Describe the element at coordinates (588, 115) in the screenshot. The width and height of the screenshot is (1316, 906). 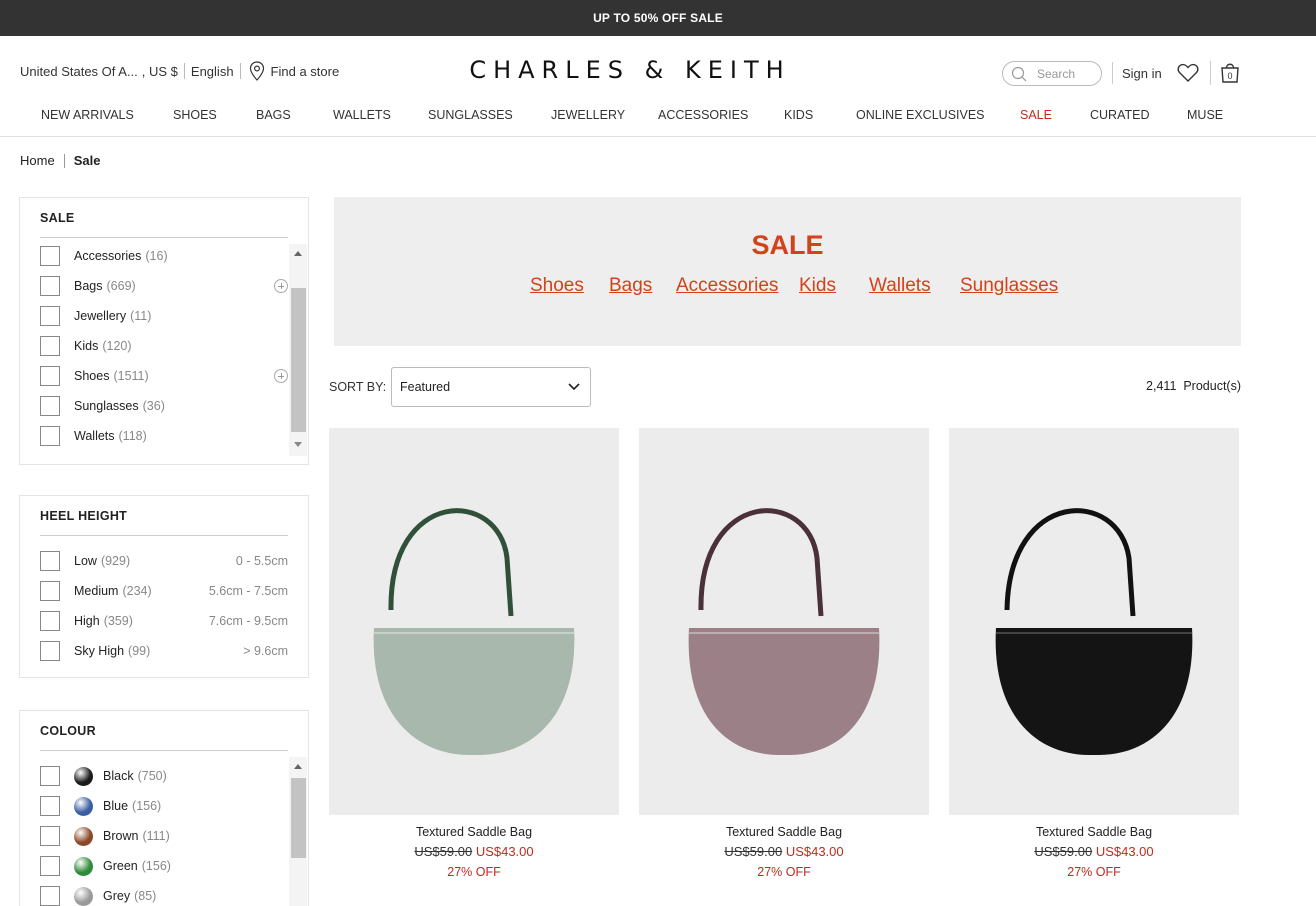
I see `nav-jewellery: JEWELLERY` at that location.